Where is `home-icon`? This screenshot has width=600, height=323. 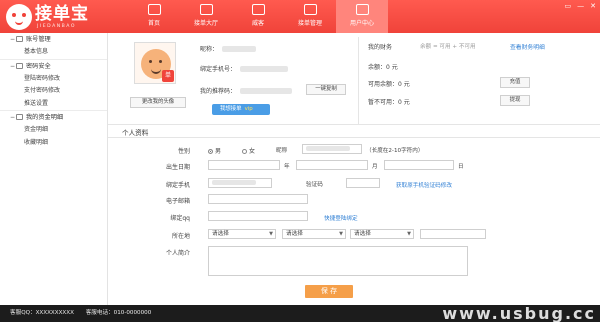
home-icon is located at coordinates (154, 9).